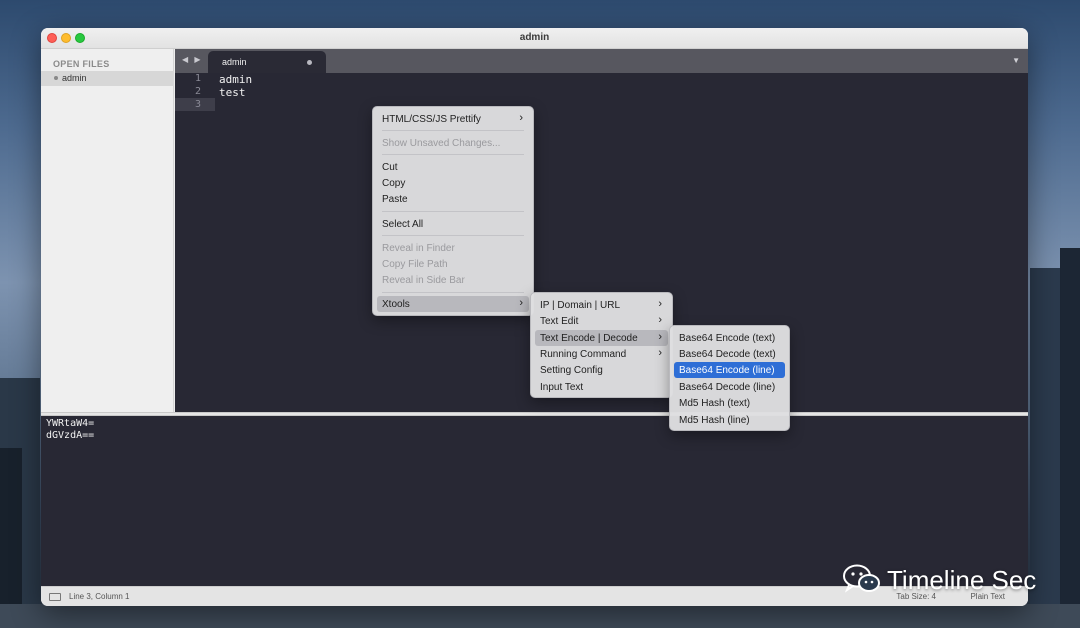 The height and width of the screenshot is (628, 1080). Describe the element at coordinates (601, 61) in the screenshot. I see `tab-bar: ◀ ▶ admin ▼` at that location.